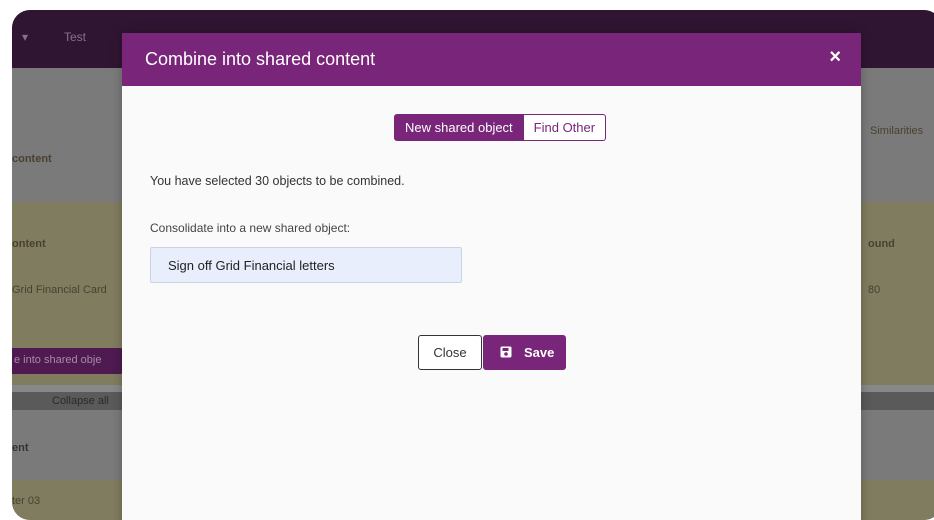 The width and height of the screenshot is (934, 520). I want to click on background-row-text: ter 03, so click(26, 501).